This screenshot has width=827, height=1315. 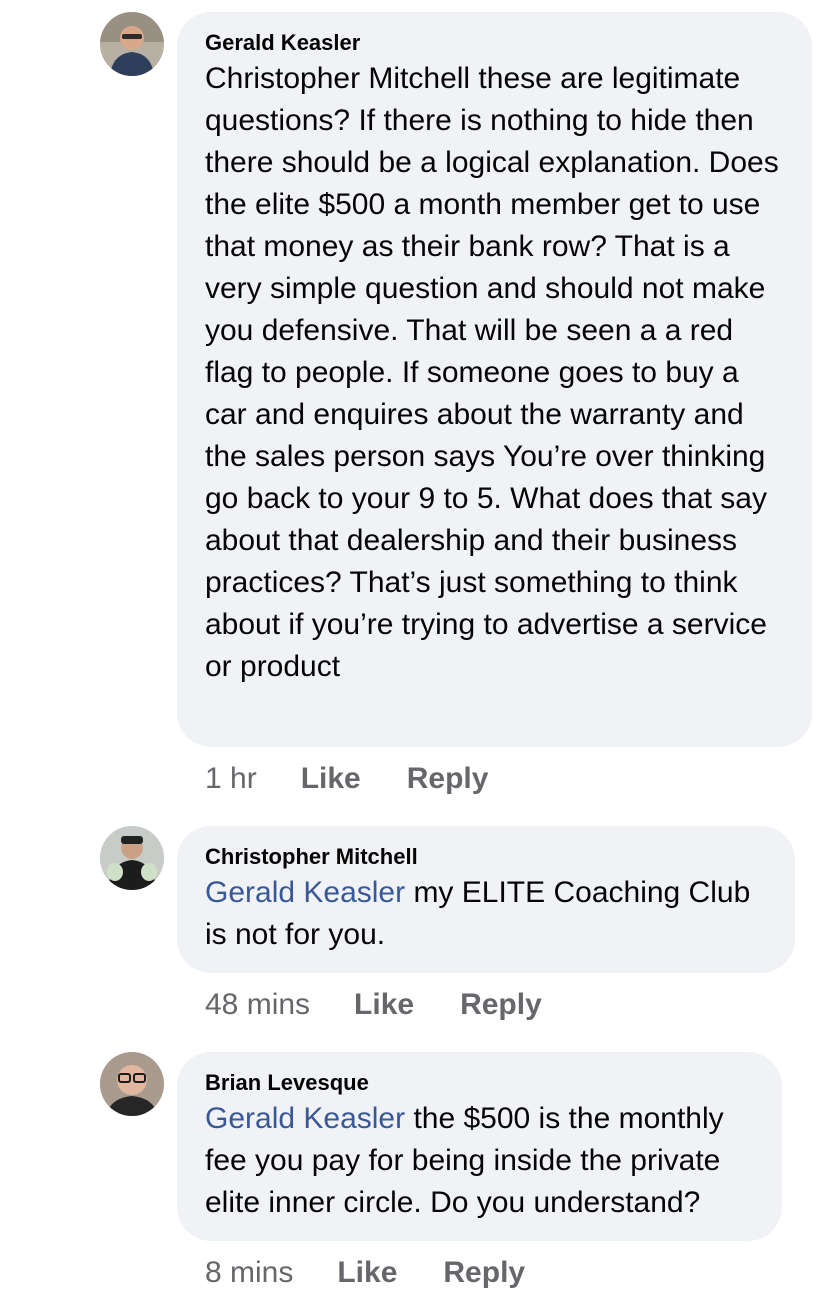 What do you see at coordinates (231, 779) in the screenshot?
I see `comment-timestamp: 1 hr` at bounding box center [231, 779].